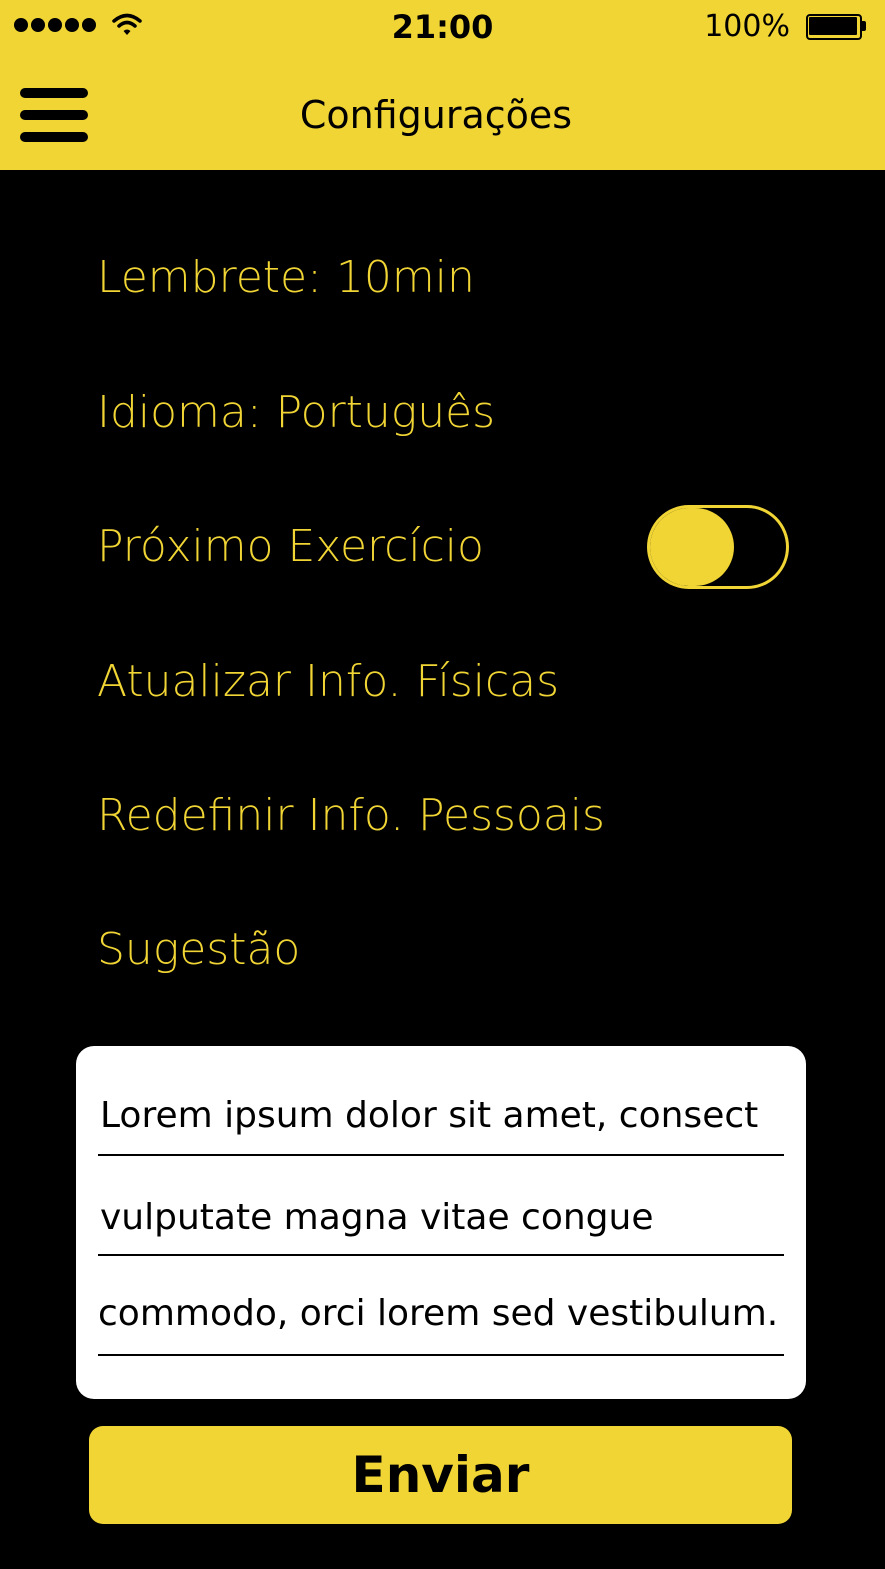 This screenshot has height=1569, width=885. I want to click on setting-reset-personal-info: Redefinir Info. Pessoais, so click(351, 816).